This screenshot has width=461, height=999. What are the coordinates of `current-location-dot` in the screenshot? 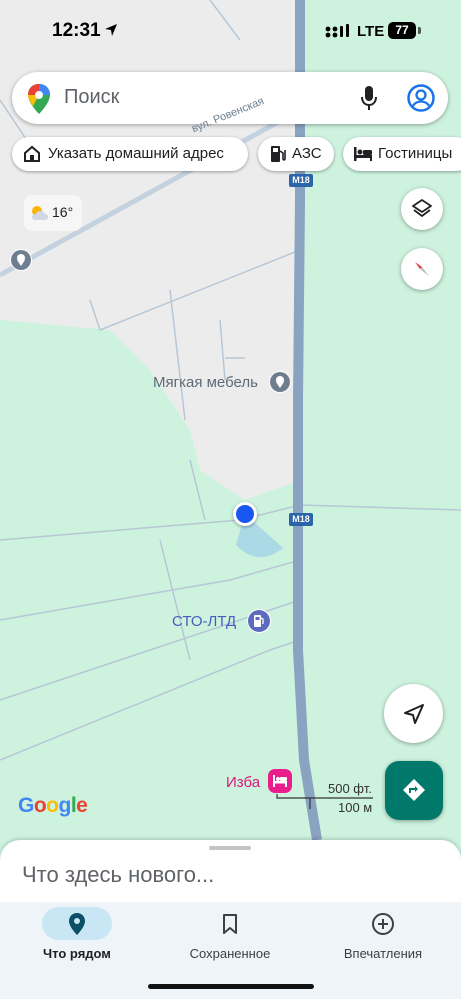 It's located at (245, 514).